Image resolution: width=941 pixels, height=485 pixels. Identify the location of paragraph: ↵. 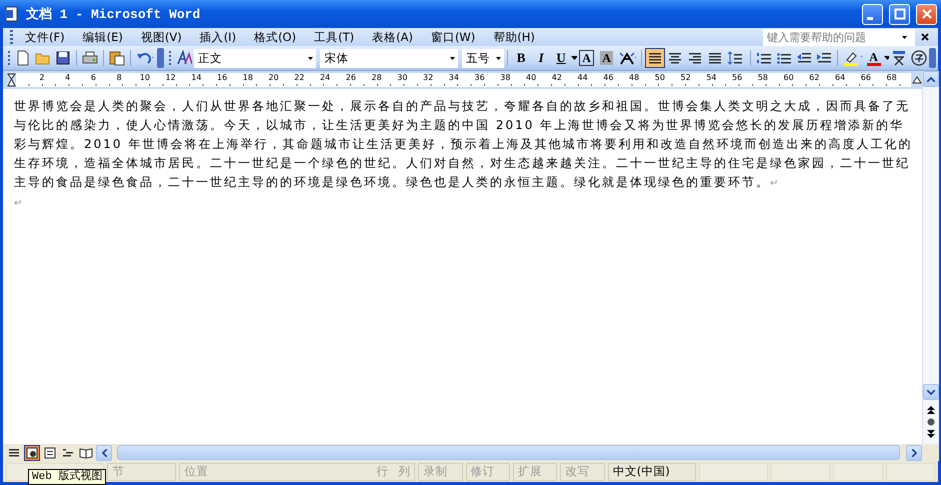
(20, 204).